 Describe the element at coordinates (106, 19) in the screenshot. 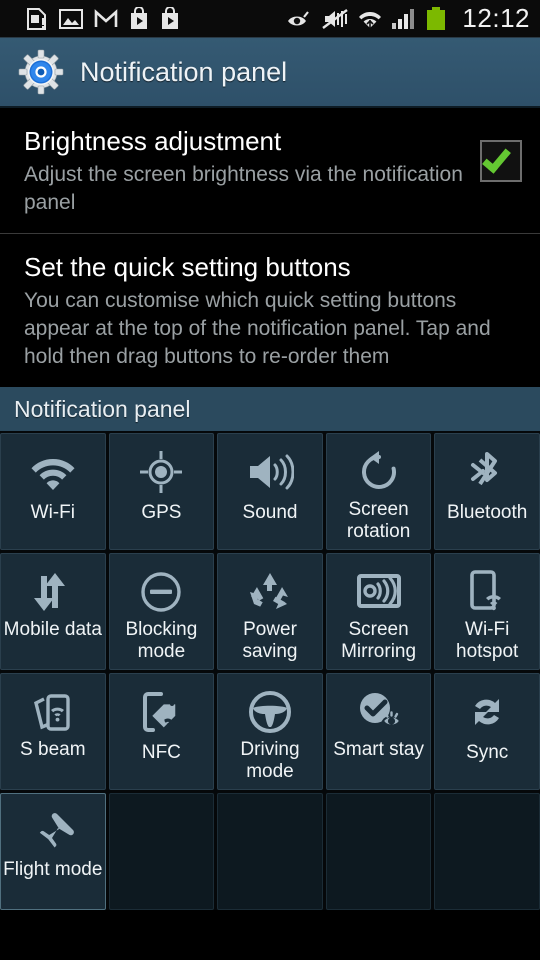

I see `gmail-icon` at that location.